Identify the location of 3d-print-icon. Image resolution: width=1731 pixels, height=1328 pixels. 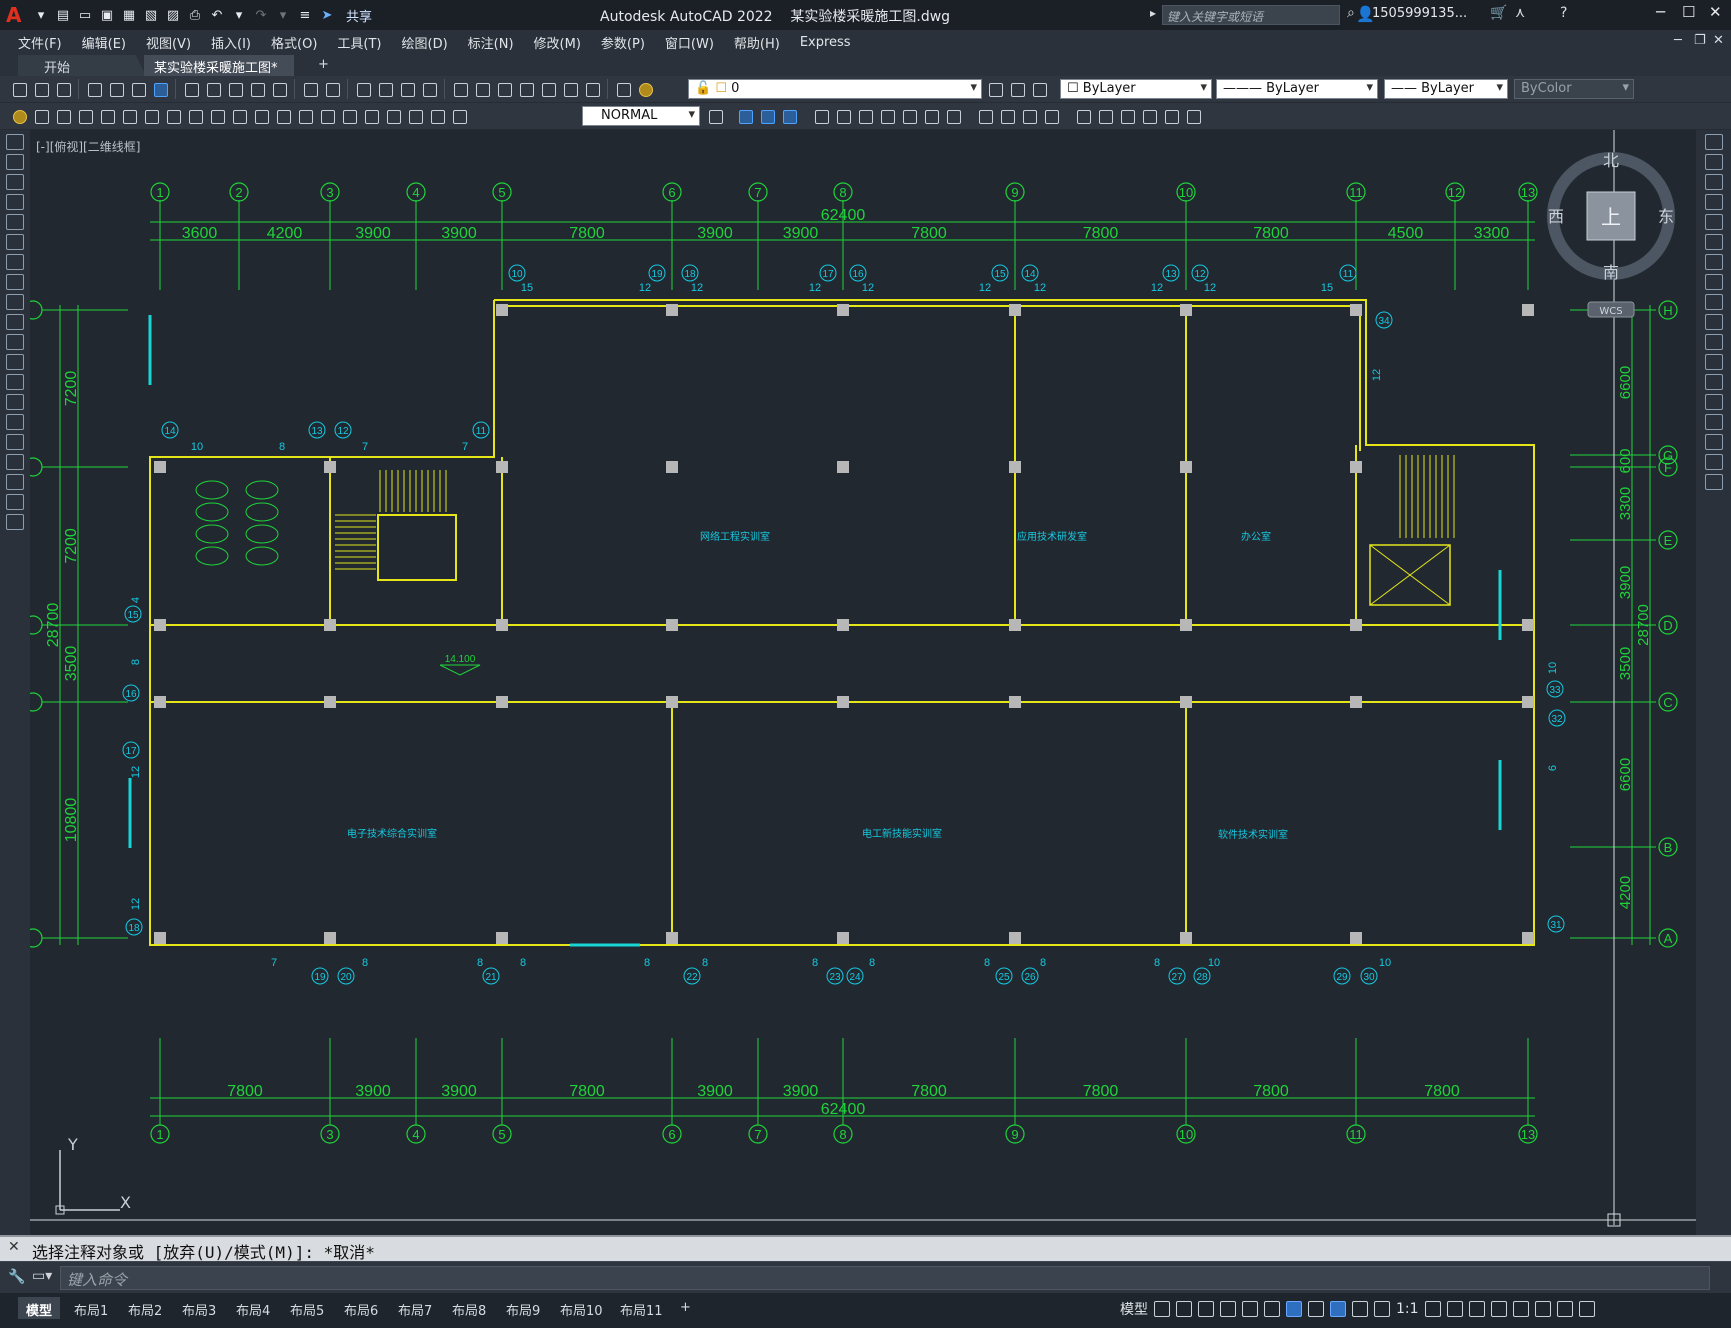
(160, 89).